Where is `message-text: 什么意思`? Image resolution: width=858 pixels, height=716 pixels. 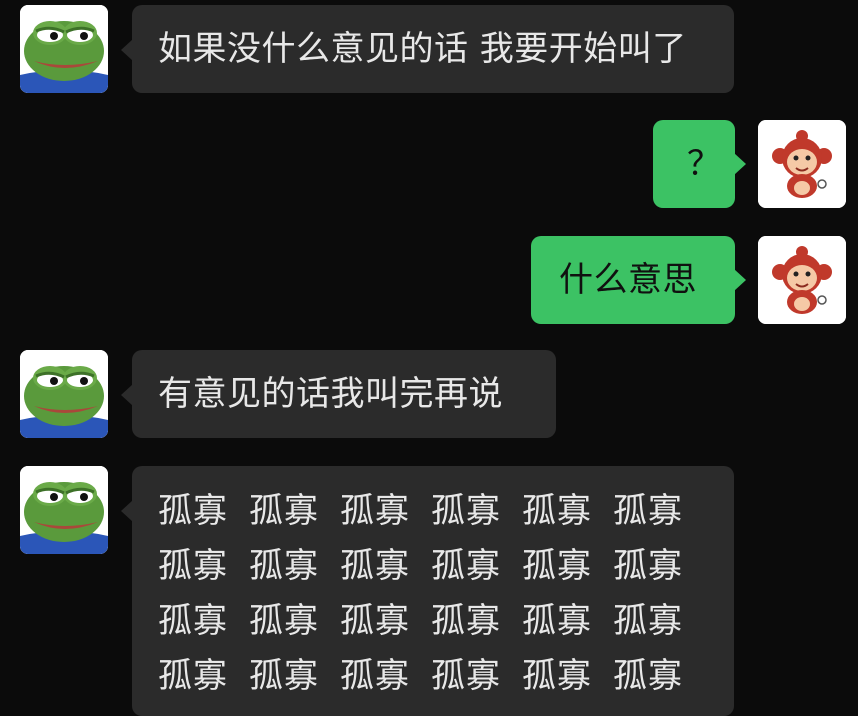 message-text: 什么意思 is located at coordinates (628, 280).